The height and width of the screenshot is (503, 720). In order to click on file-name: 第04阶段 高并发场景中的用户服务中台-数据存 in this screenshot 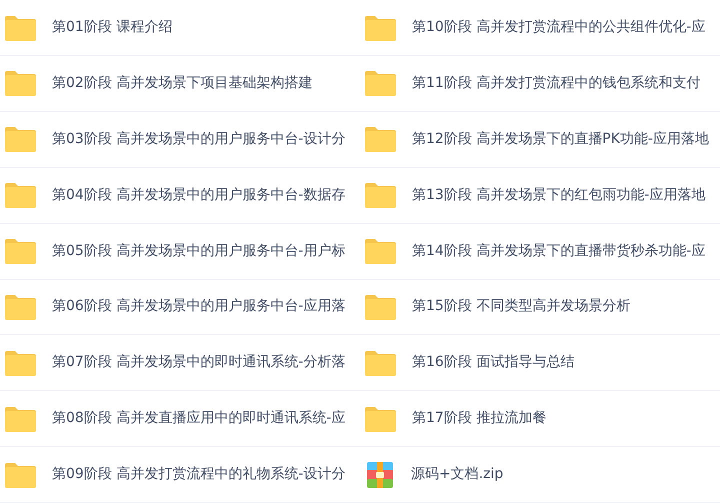, I will do `click(199, 195)`.